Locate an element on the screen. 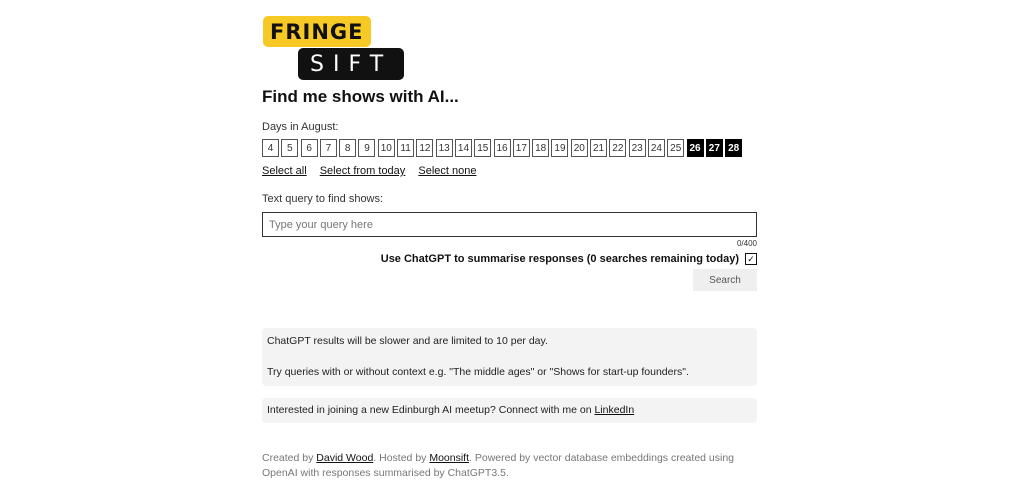 This screenshot has width=1009, height=496. day-button-26: 26 is located at coordinates (695, 148).